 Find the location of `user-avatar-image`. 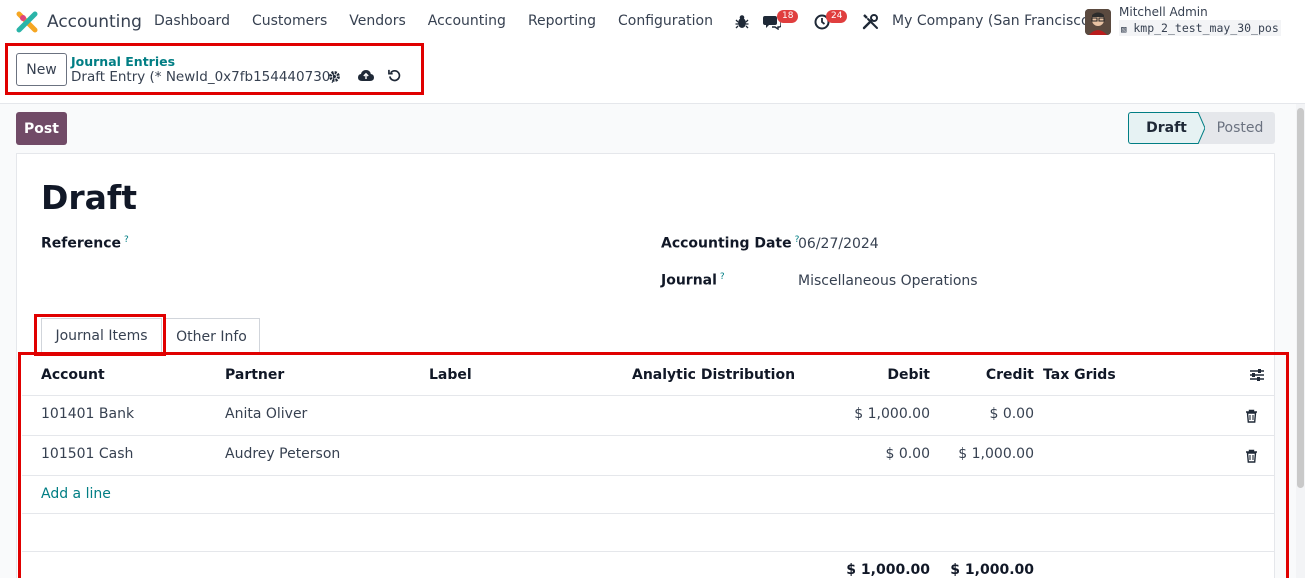

user-avatar-image is located at coordinates (1098, 22).